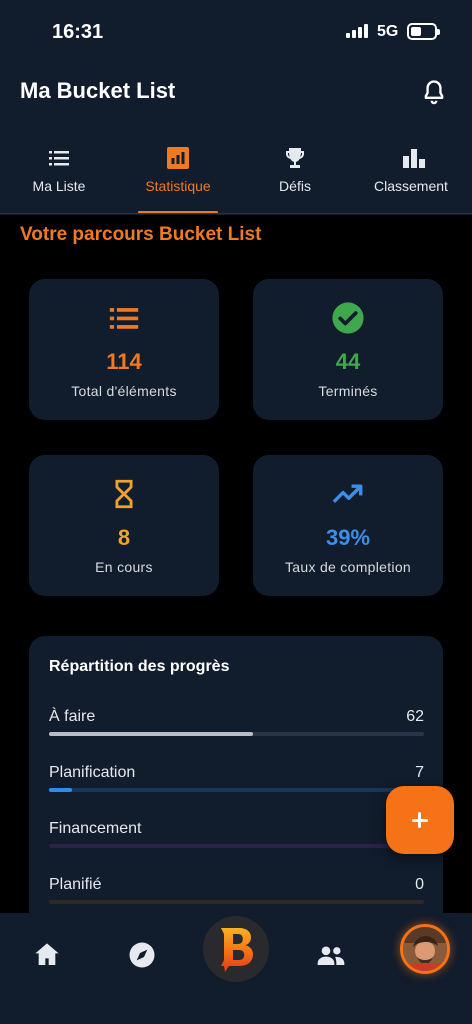  I want to click on stat-card-in-progress: 8 En cours, so click(124, 525).